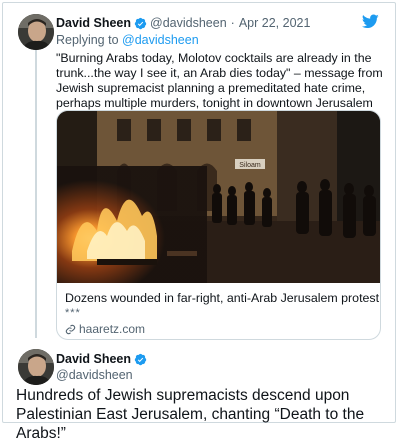  What do you see at coordinates (275, 23) in the screenshot?
I see `tweet-date: Apr 22, 2021` at bounding box center [275, 23].